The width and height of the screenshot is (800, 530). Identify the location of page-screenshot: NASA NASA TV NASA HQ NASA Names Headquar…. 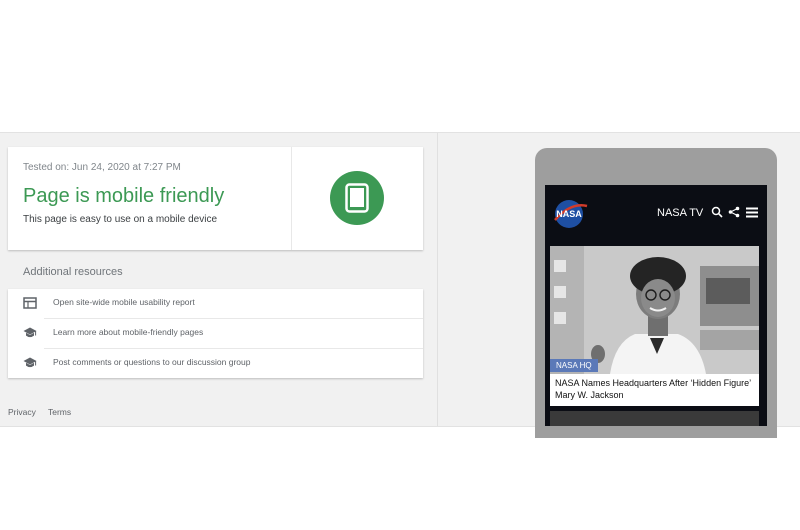
(656, 305).